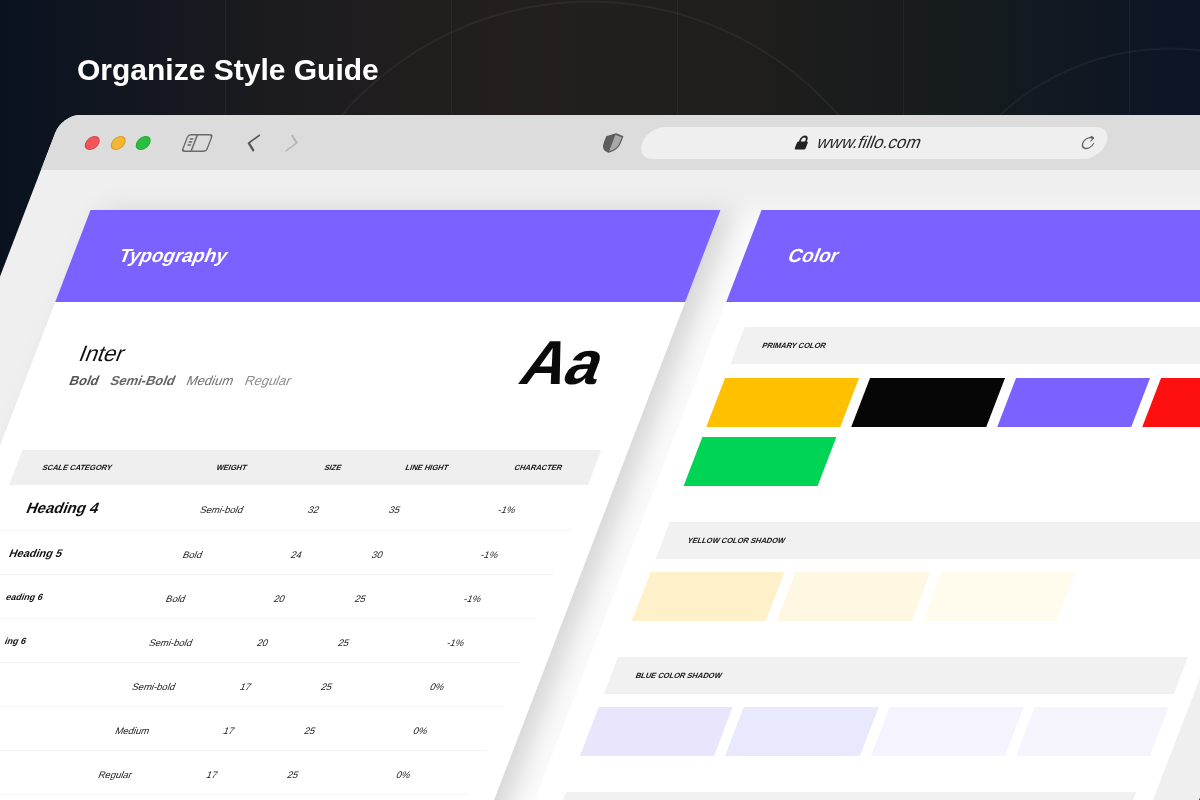  Describe the element at coordinates (395, 509) in the screenshot. I see `table-cell: 35` at that location.